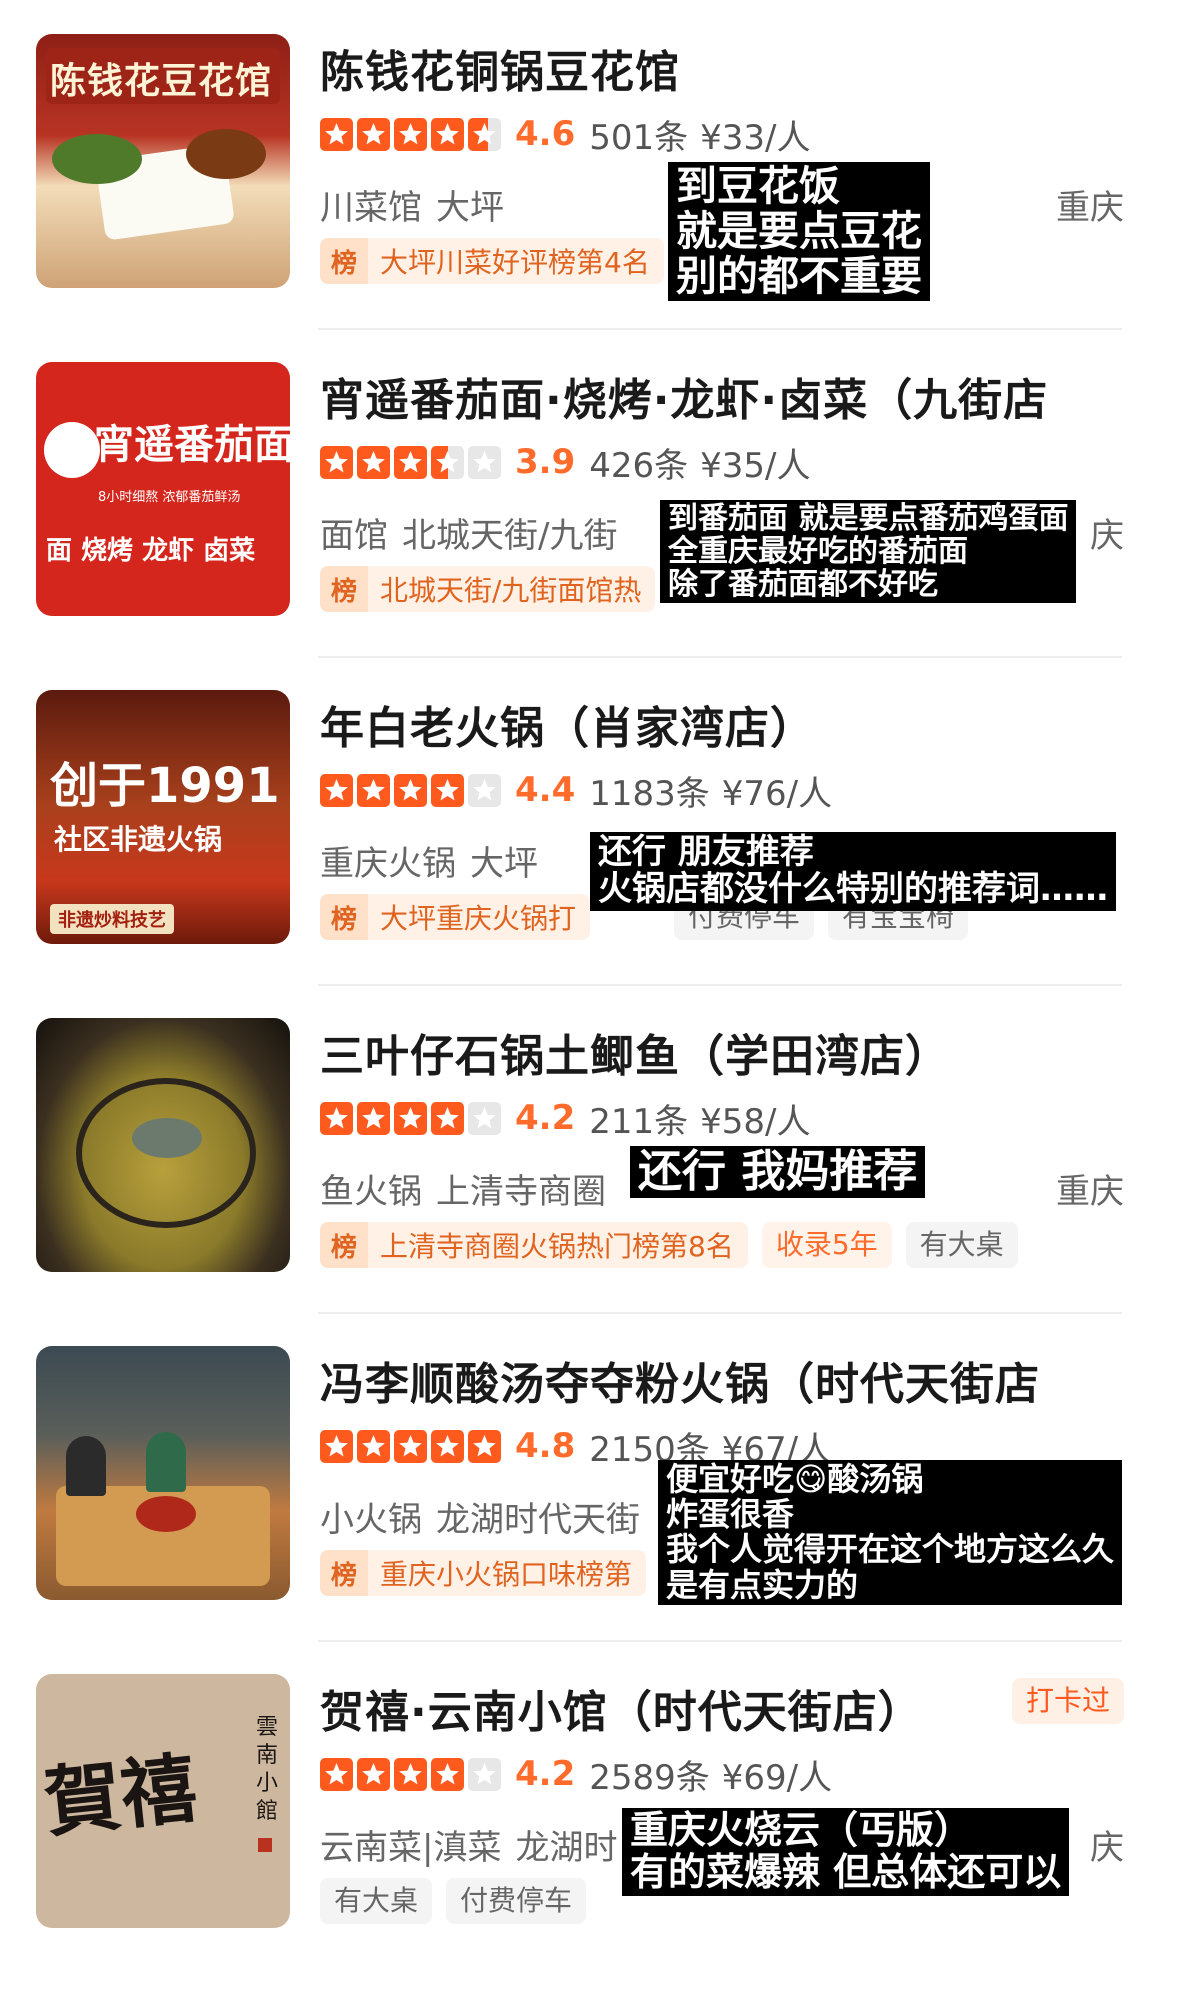 The width and height of the screenshot is (1180, 1994). What do you see at coordinates (504, 864) in the screenshot?
I see `area: 大坪` at bounding box center [504, 864].